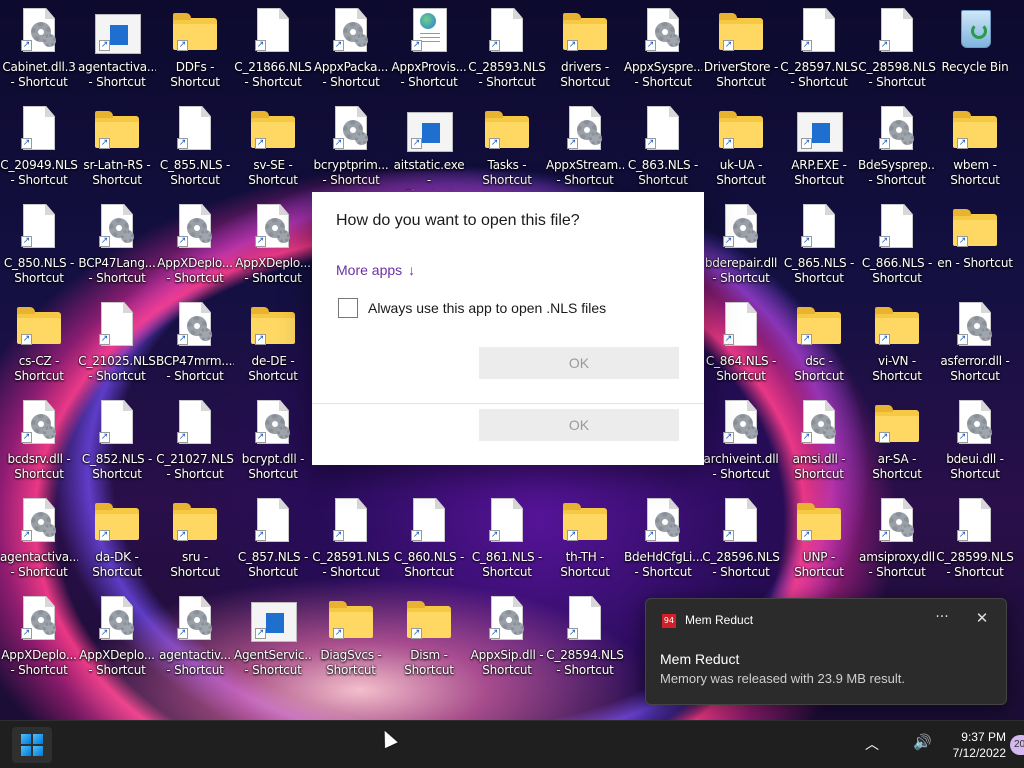  I want to click on desktop-icon: ↗ C_860.NLS - Shortcut, so click(429, 538).